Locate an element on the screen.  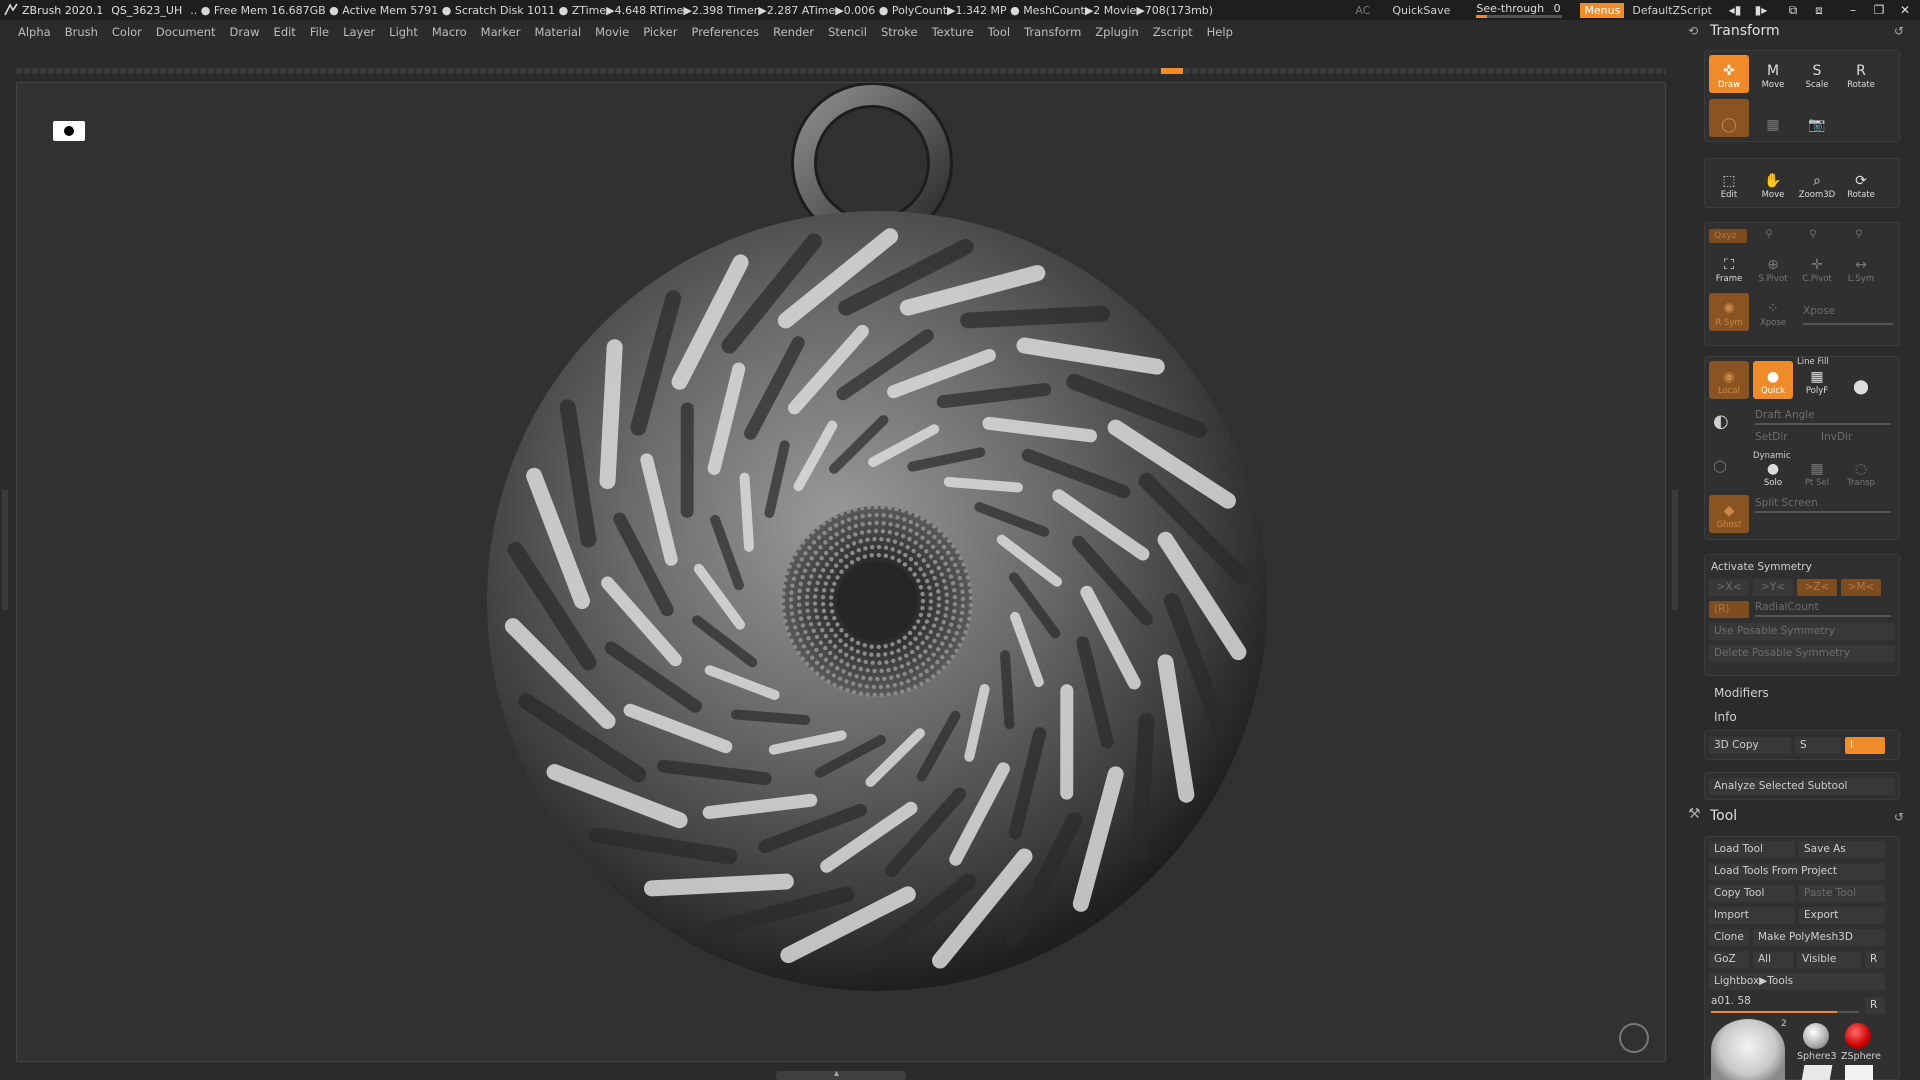
menu-alpha: Alpha is located at coordinates (34, 32).